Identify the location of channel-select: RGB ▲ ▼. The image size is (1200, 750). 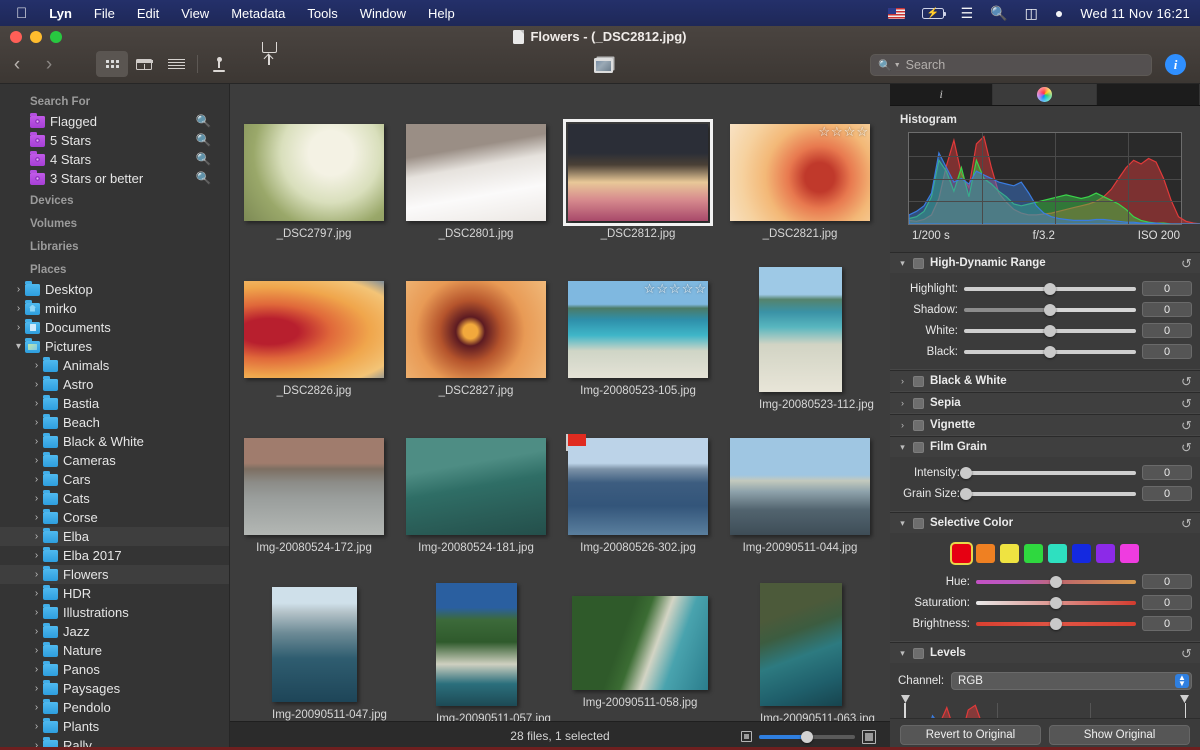
(1071, 681).